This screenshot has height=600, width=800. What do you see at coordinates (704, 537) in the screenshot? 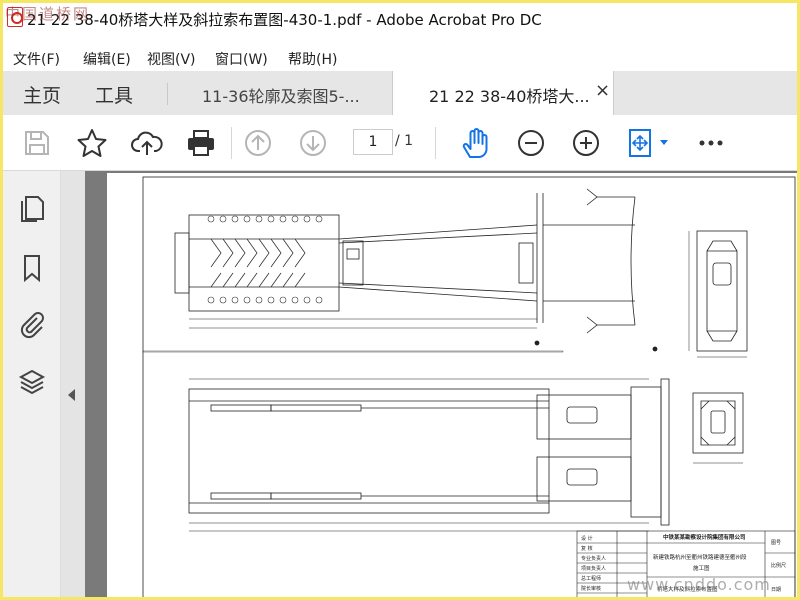
I see `title-block-company: 中铁某某勘察设计院集团有限公司` at bounding box center [704, 537].